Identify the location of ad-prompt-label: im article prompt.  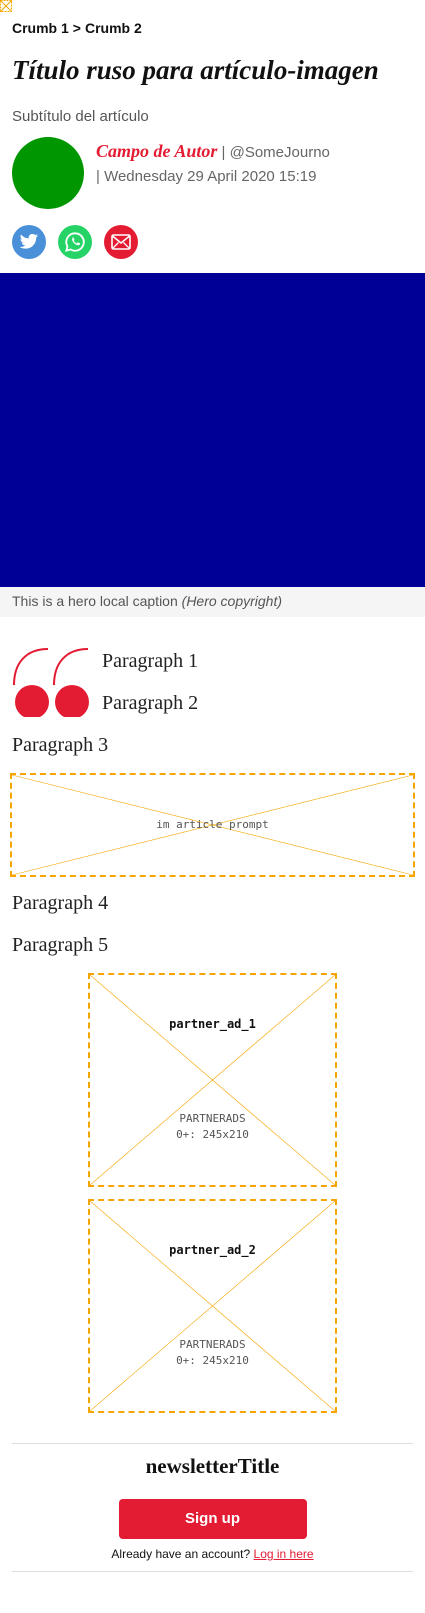
(212, 824).